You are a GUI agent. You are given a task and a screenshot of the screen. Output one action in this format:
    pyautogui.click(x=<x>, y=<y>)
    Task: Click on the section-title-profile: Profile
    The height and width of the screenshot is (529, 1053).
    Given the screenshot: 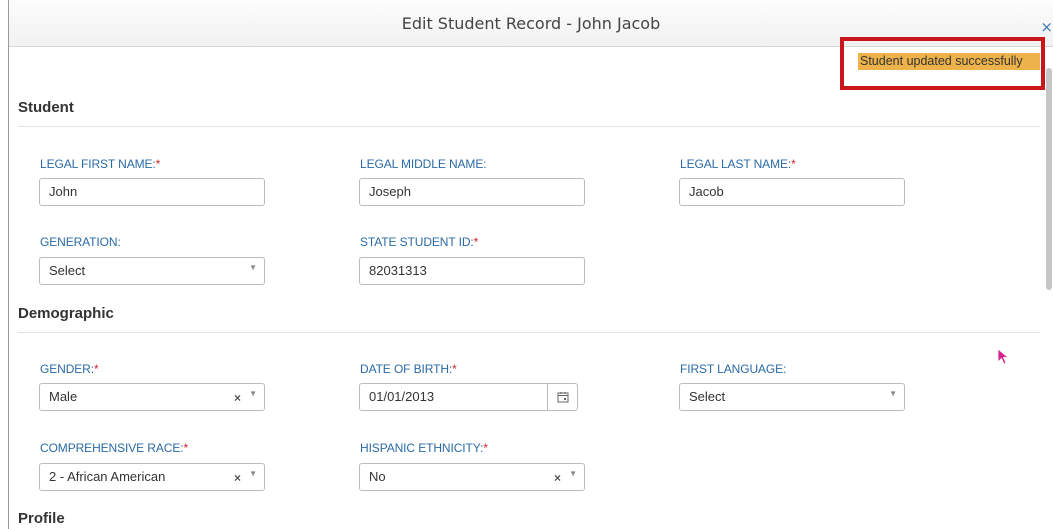 What is the action you would take?
    pyautogui.click(x=41, y=518)
    